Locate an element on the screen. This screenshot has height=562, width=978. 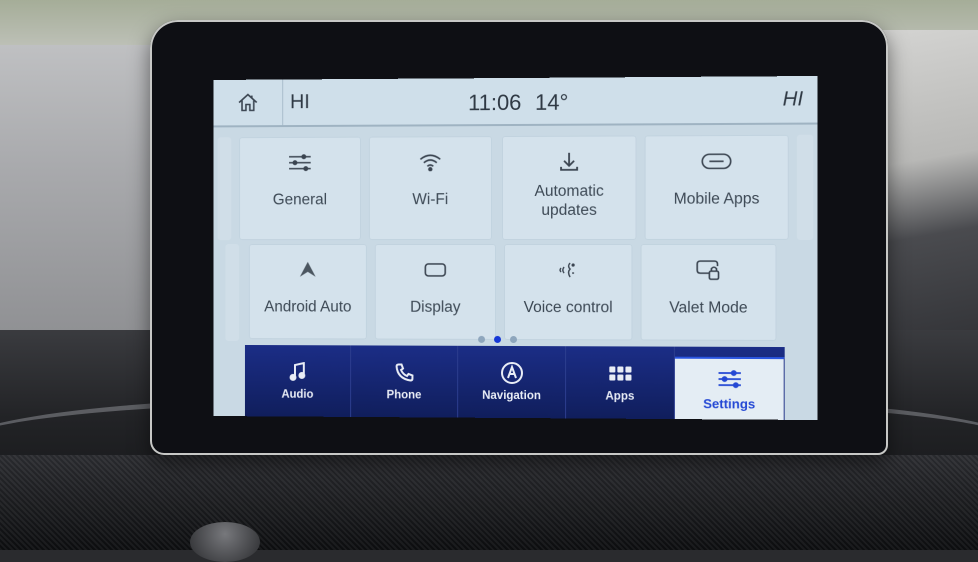
tile-voice-control: Voice control is located at coordinates (568, 292).